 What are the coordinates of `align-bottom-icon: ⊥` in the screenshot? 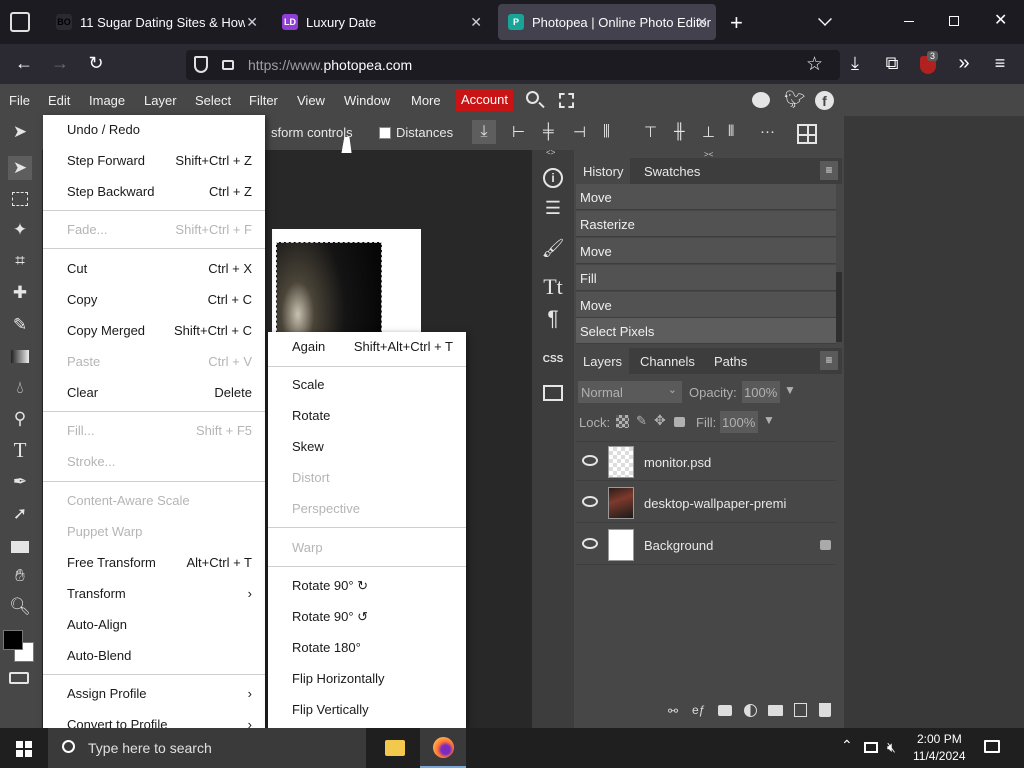 It's located at (708, 132).